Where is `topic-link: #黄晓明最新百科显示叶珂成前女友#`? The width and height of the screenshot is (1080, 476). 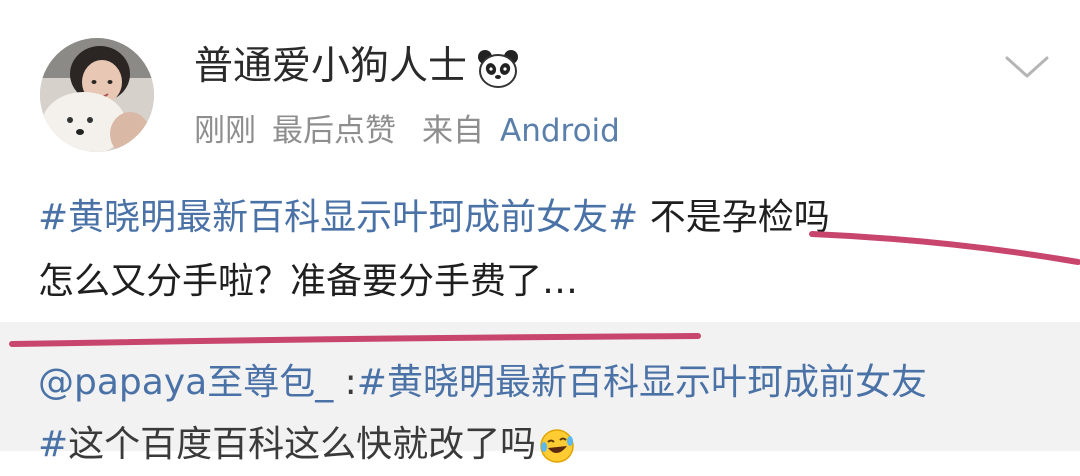
topic-link: #黄晓明最新百科显示叶珂成前女友# is located at coordinates (338, 217).